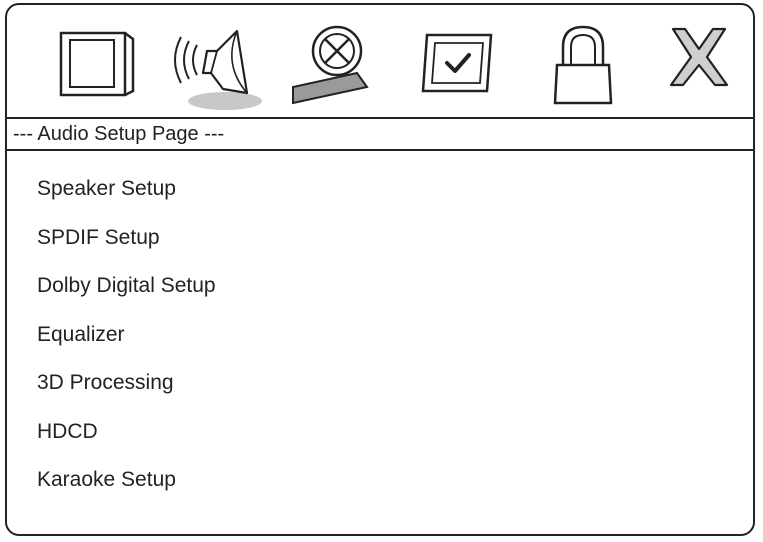 The image size is (763, 542). I want to click on menu-item-spdif-setup: SPDIF Setup, so click(380, 238).